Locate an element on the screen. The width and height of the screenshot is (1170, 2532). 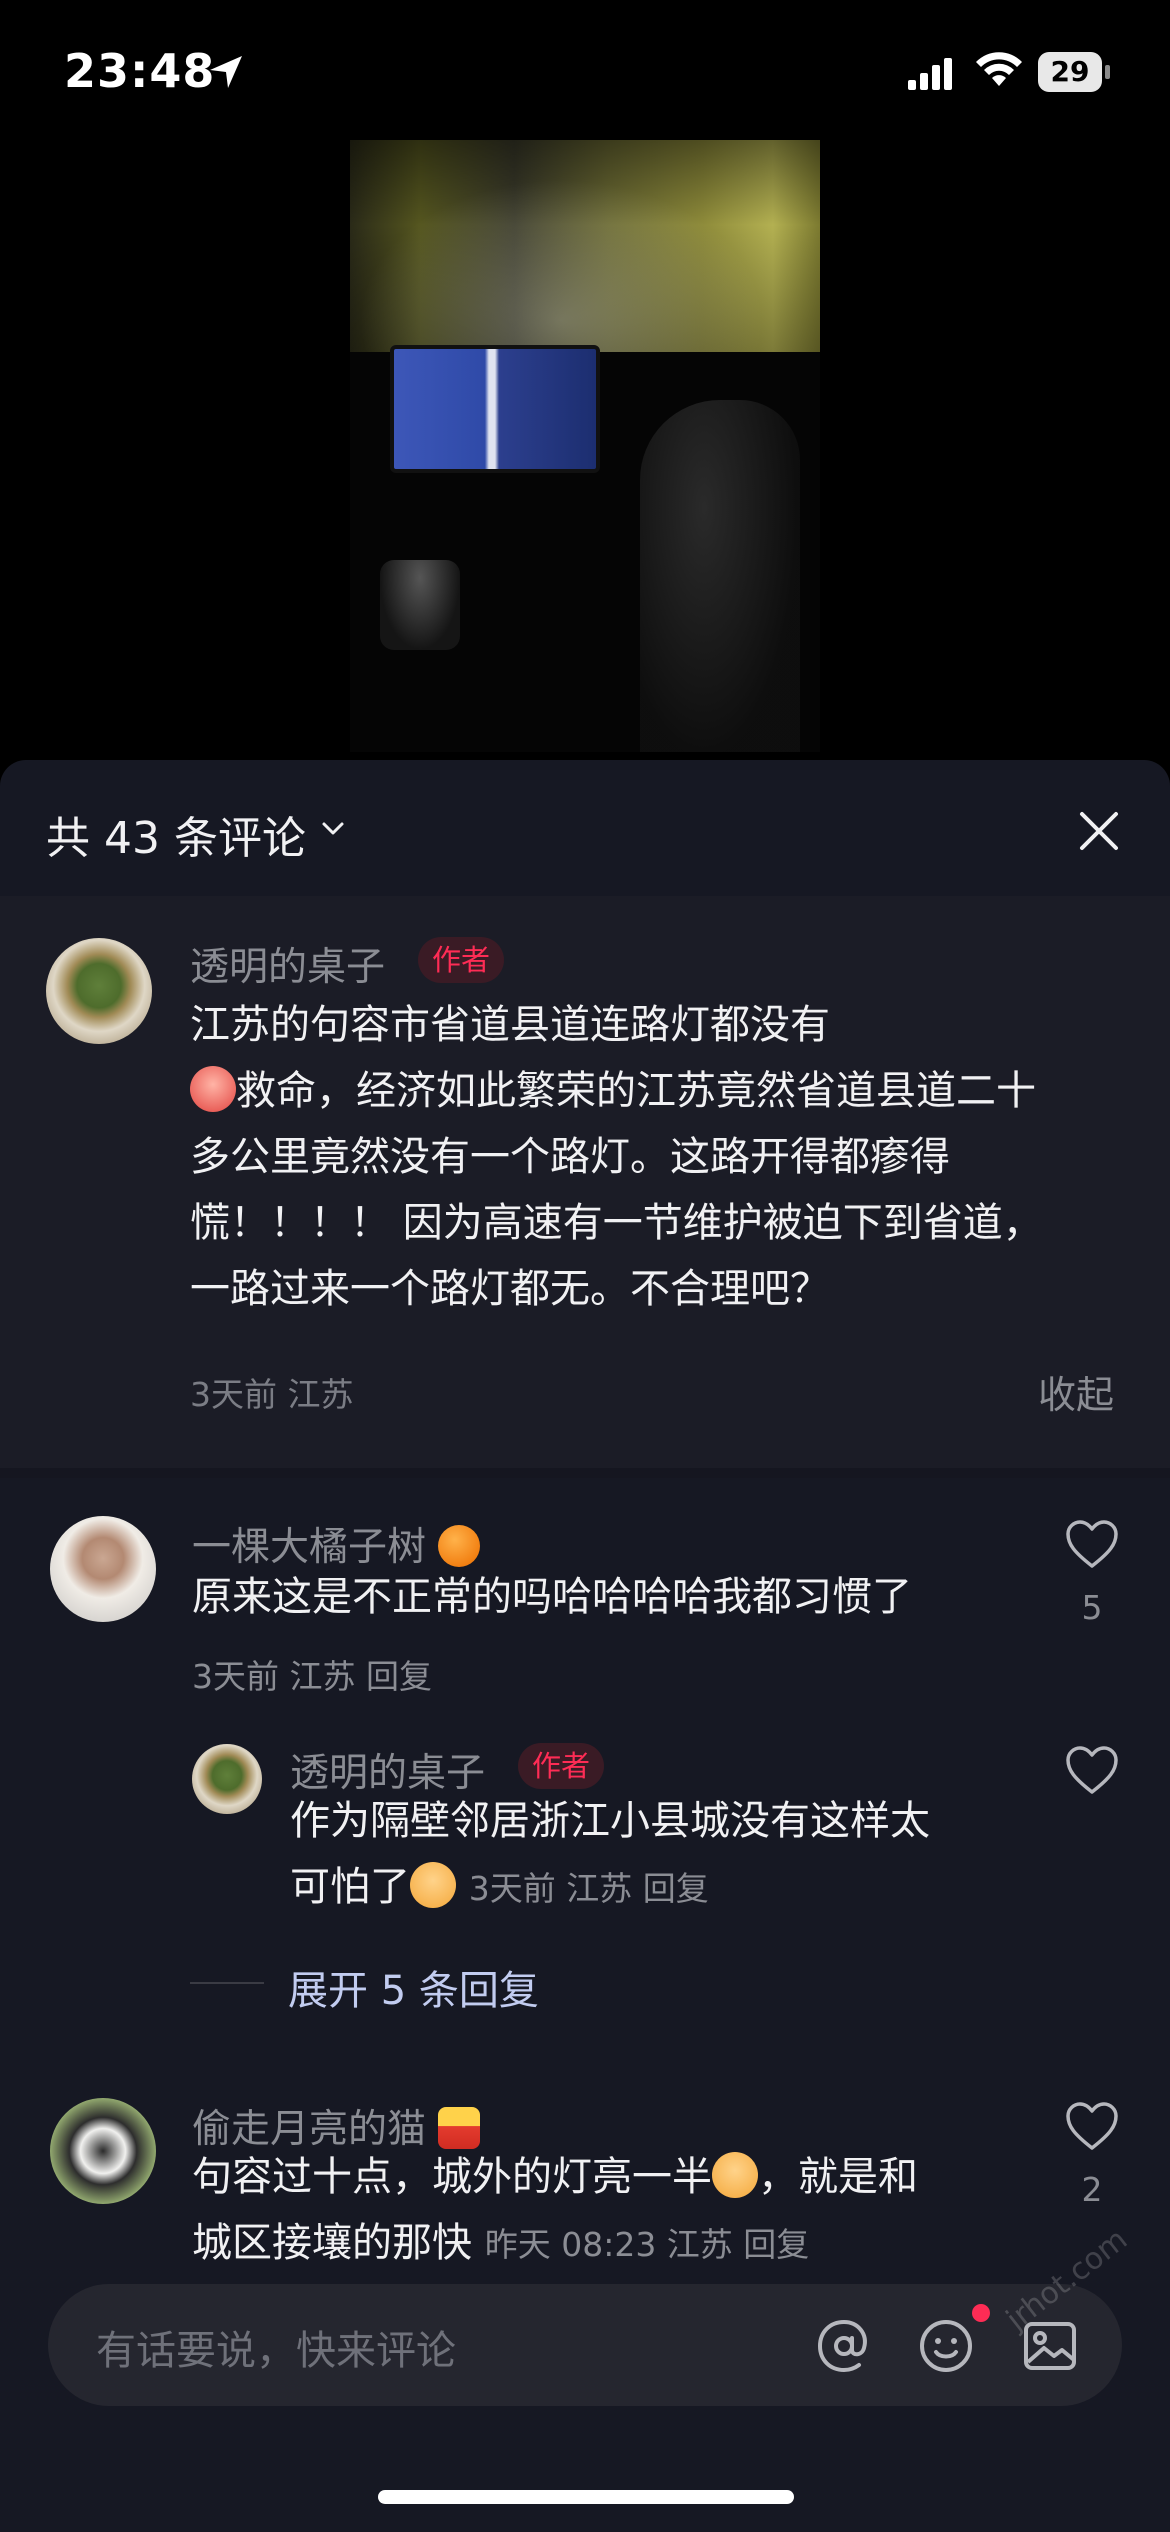
comment-count-title: 共 43 条评论 is located at coordinates (176, 834).